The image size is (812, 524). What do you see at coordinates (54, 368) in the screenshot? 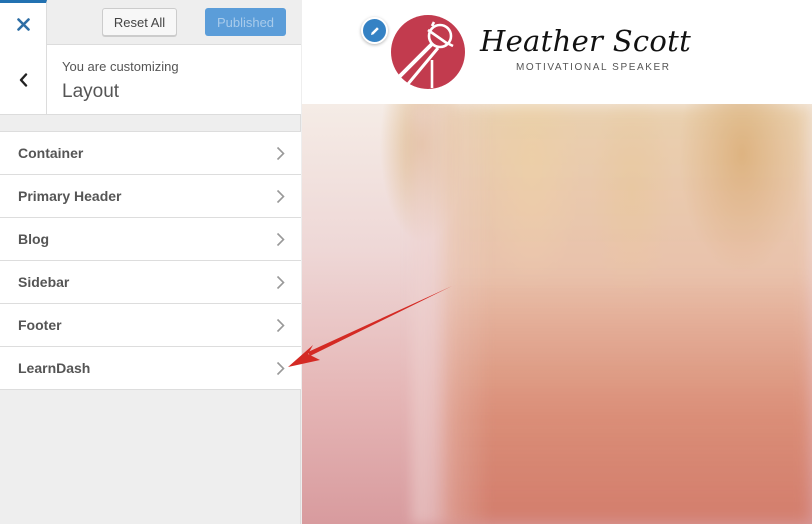
I see `menu-item-label: LearnDash` at bounding box center [54, 368].